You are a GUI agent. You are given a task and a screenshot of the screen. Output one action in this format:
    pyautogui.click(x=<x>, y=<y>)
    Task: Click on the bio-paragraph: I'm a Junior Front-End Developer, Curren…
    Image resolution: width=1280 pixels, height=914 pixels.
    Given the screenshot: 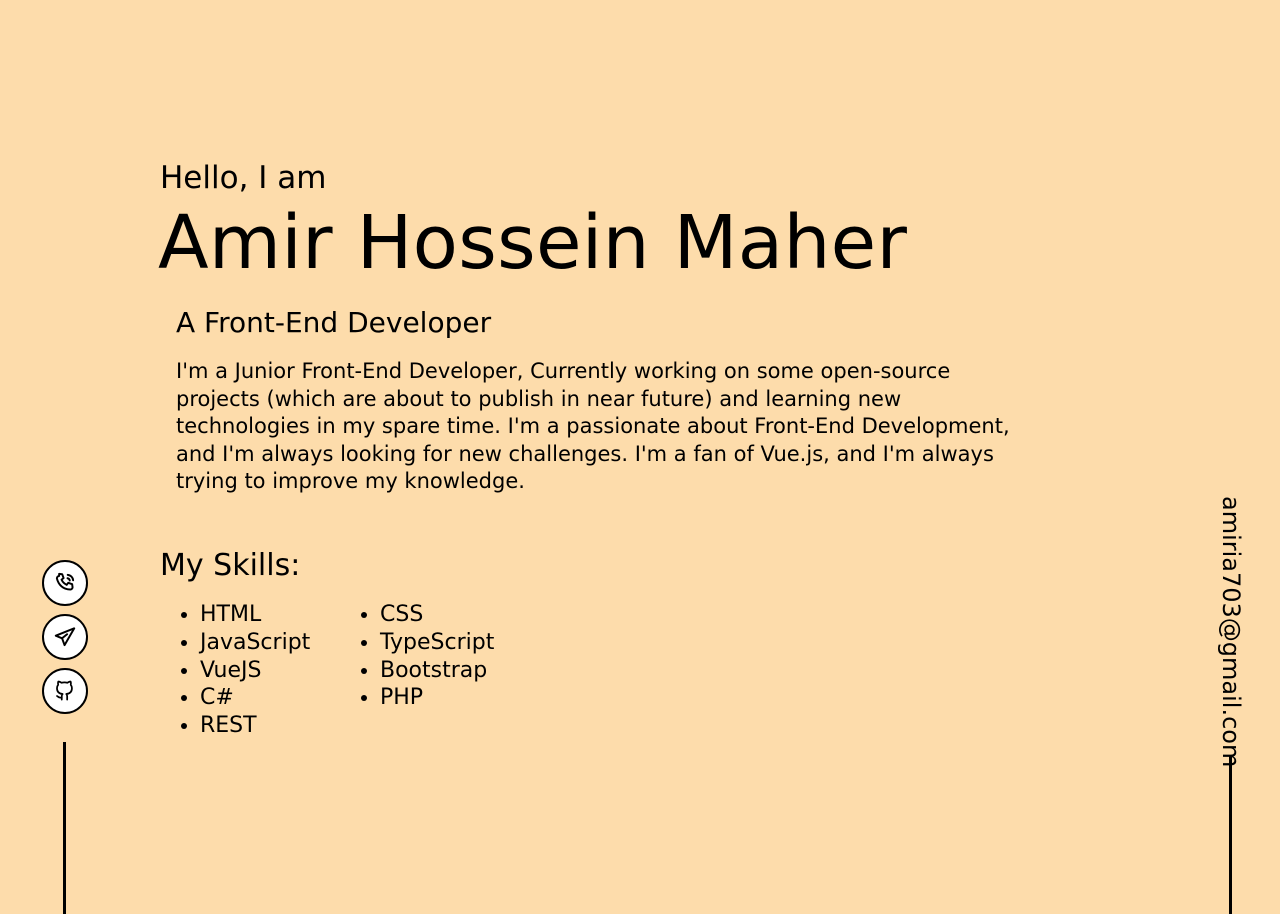 What is the action you would take?
    pyautogui.click(x=593, y=426)
    